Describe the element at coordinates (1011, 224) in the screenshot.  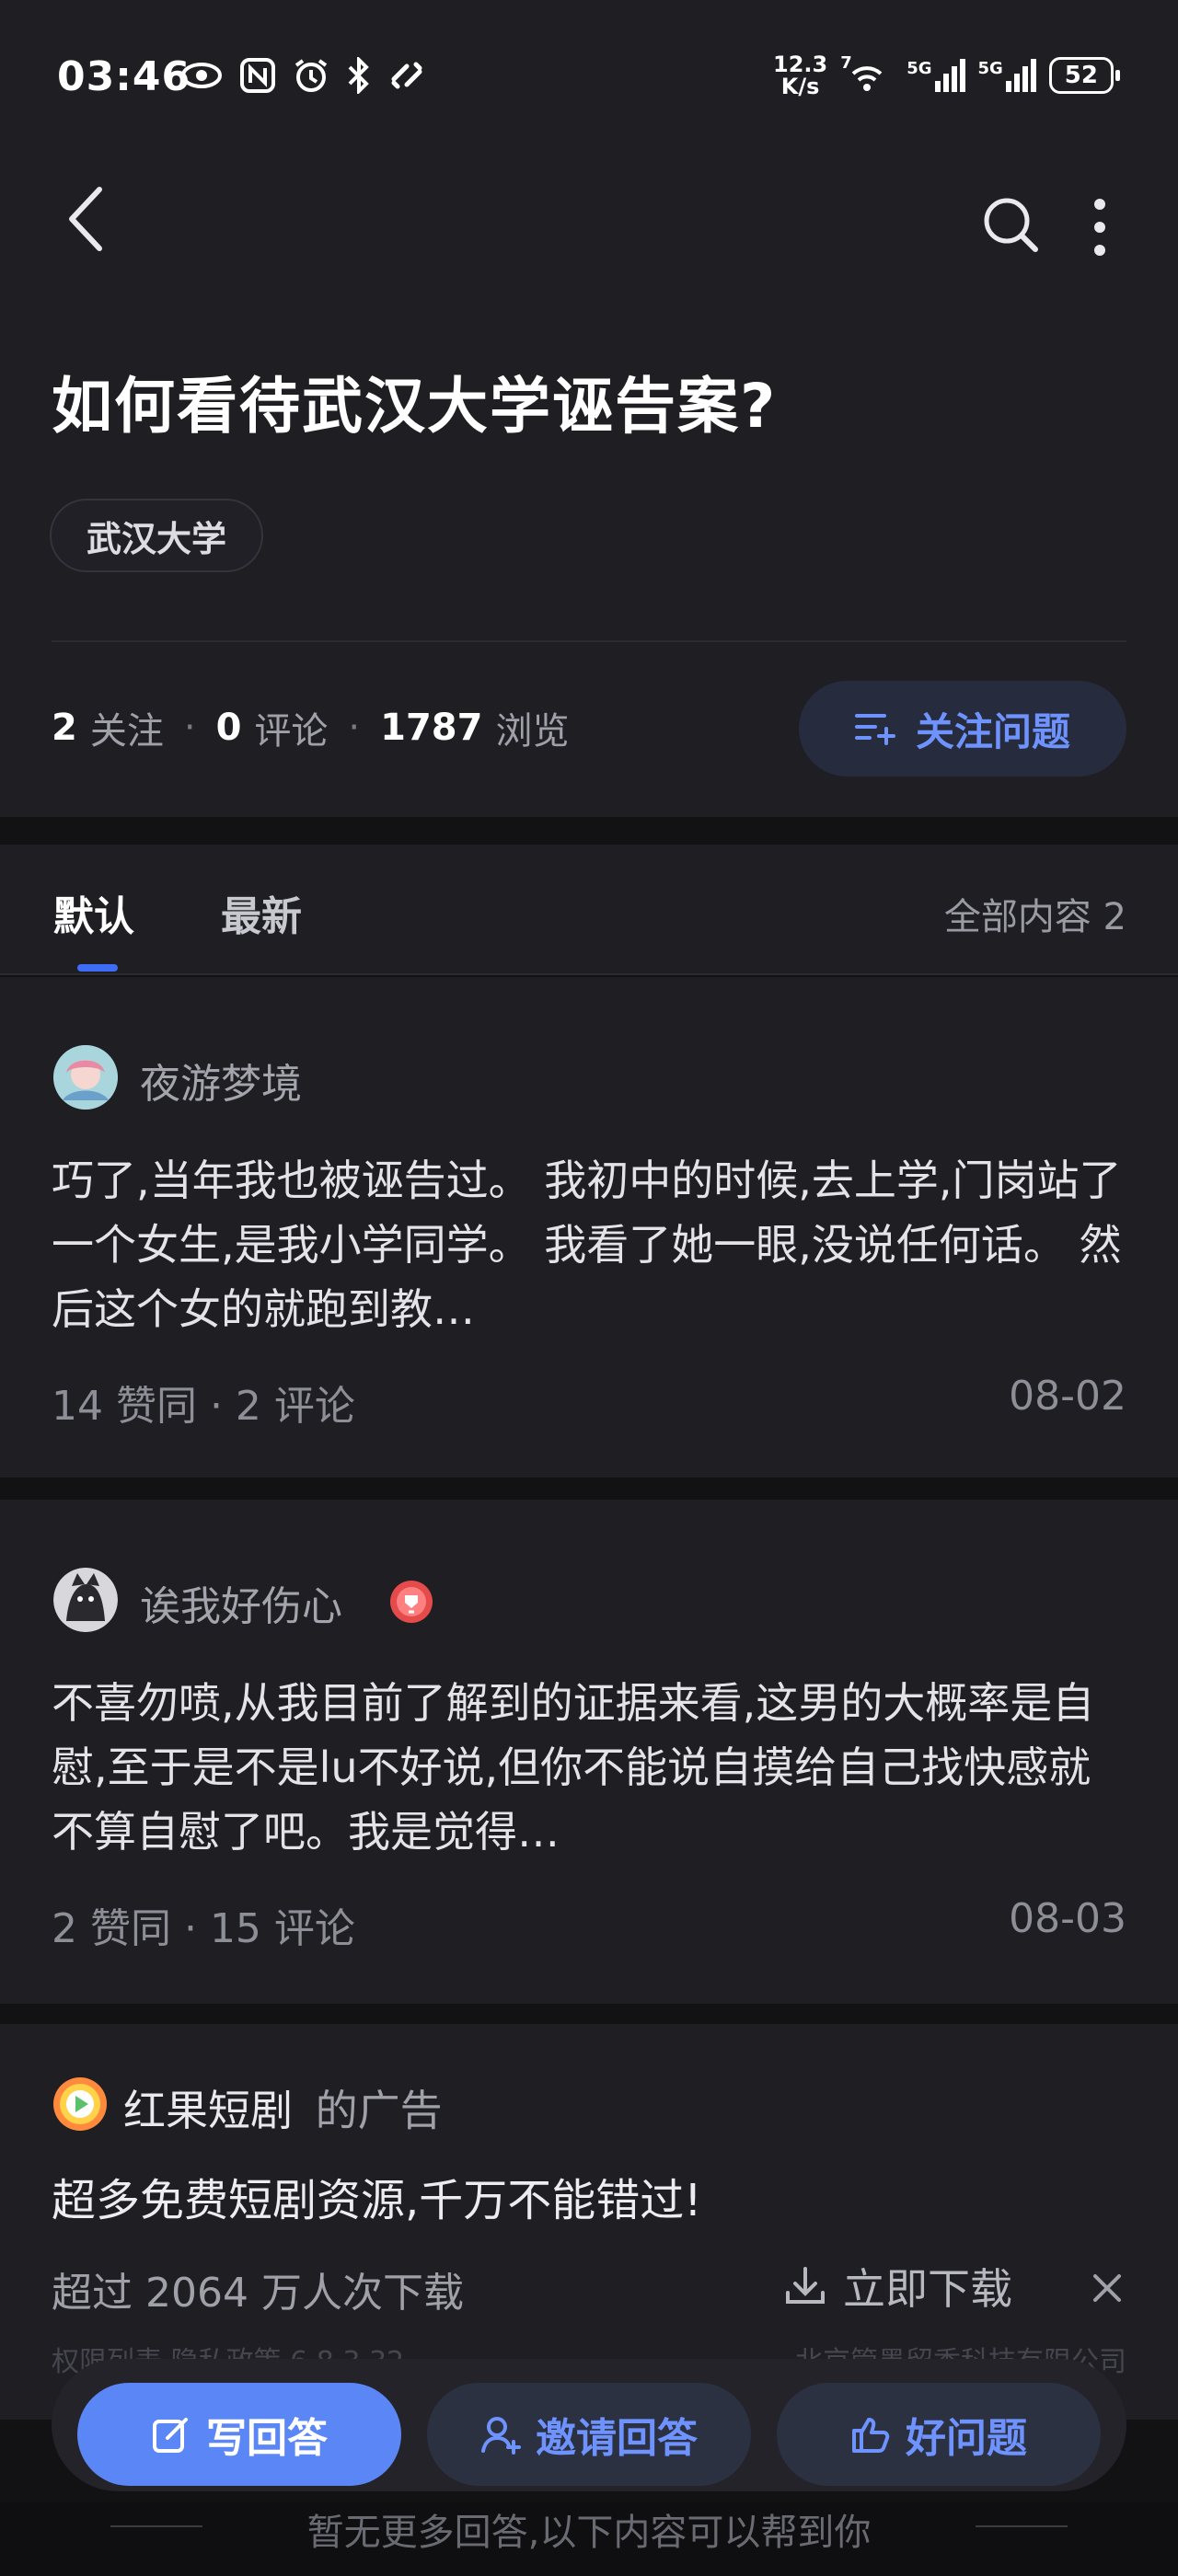
I see `search-icon` at that location.